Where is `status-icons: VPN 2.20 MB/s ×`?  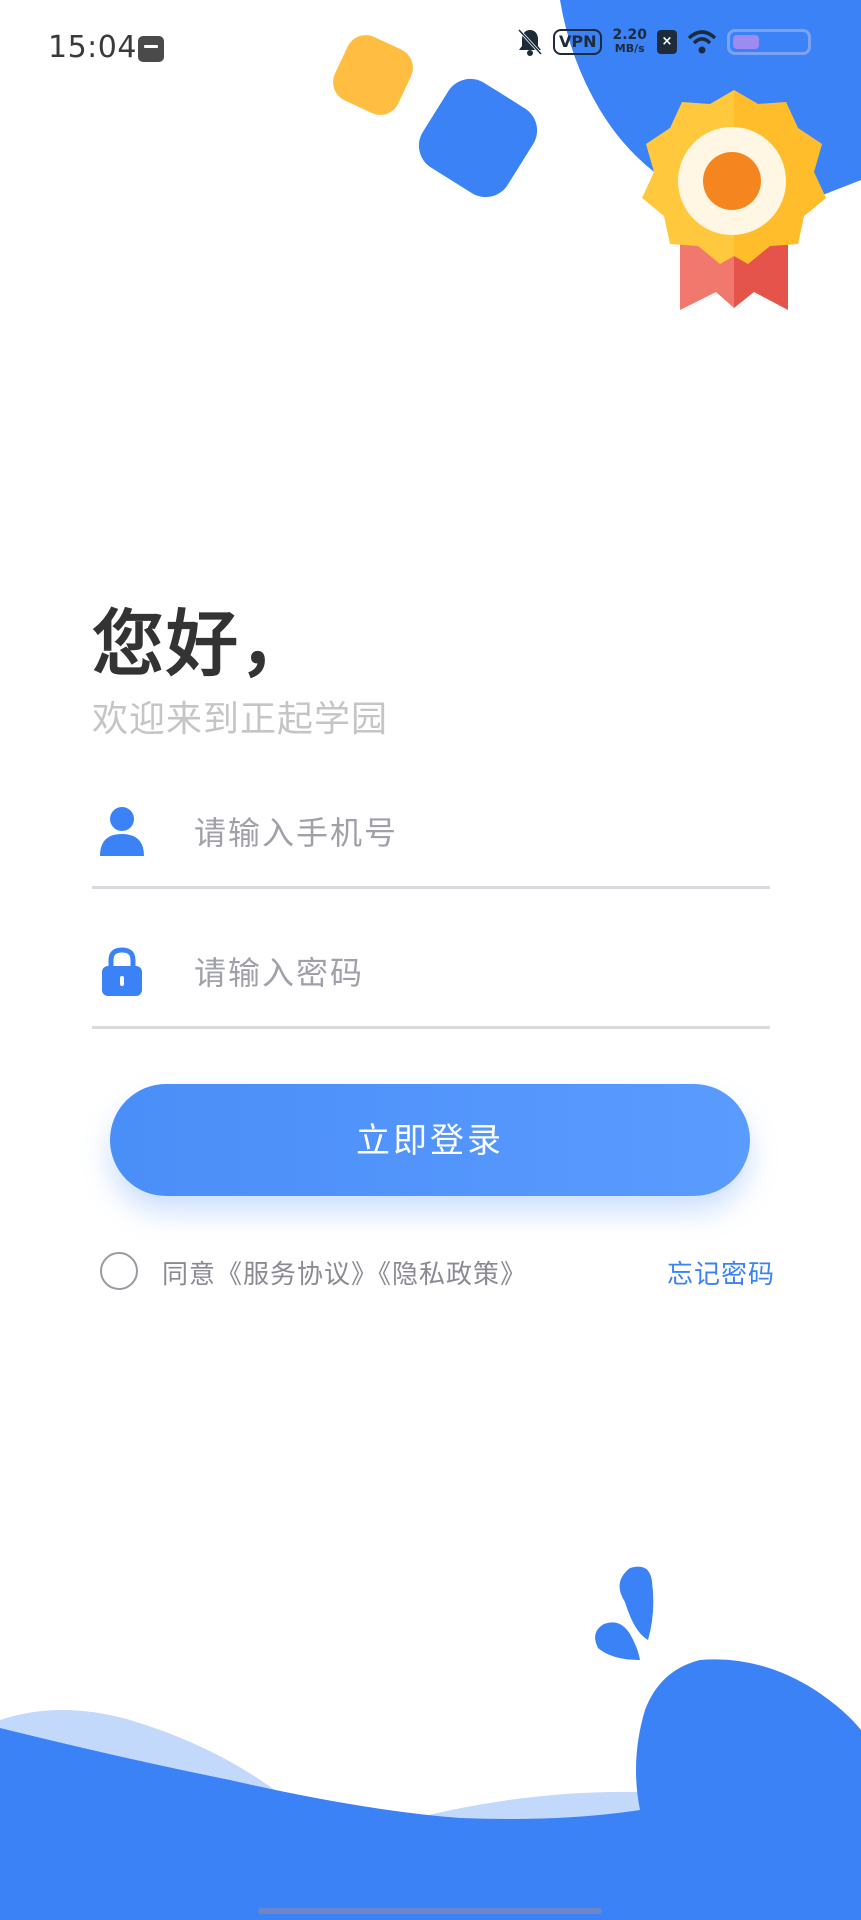
status-icons: VPN 2.20 MB/s × is located at coordinates (664, 42).